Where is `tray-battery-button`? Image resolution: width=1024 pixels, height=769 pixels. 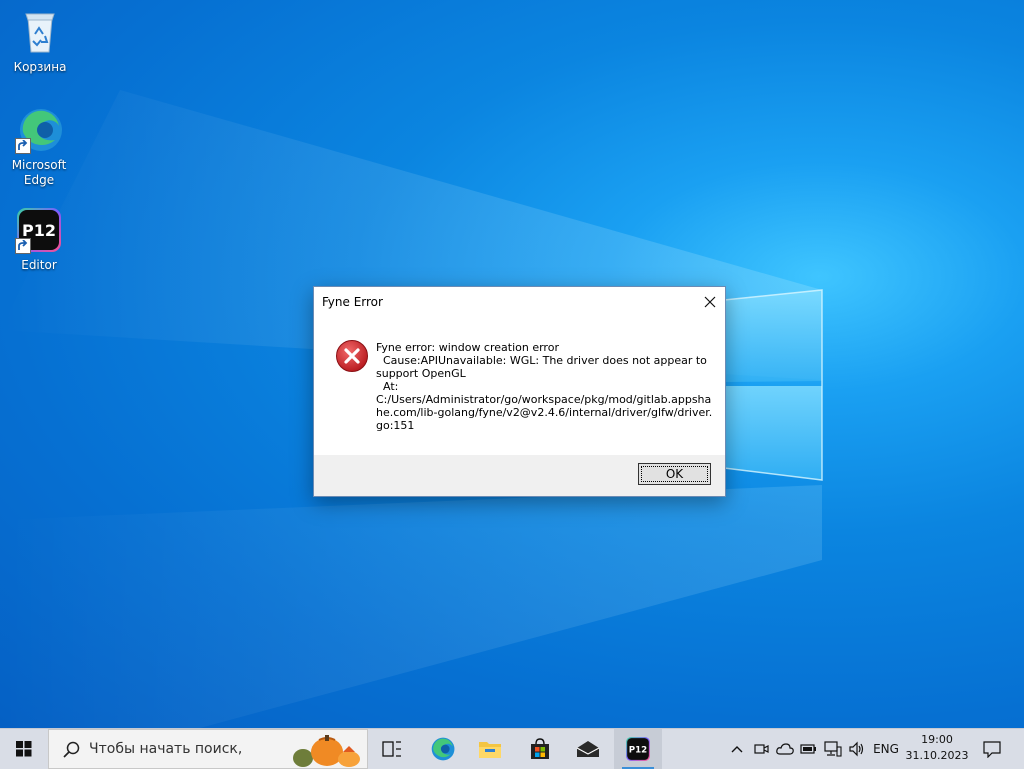
tray-battery-button is located at coordinates (809, 749).